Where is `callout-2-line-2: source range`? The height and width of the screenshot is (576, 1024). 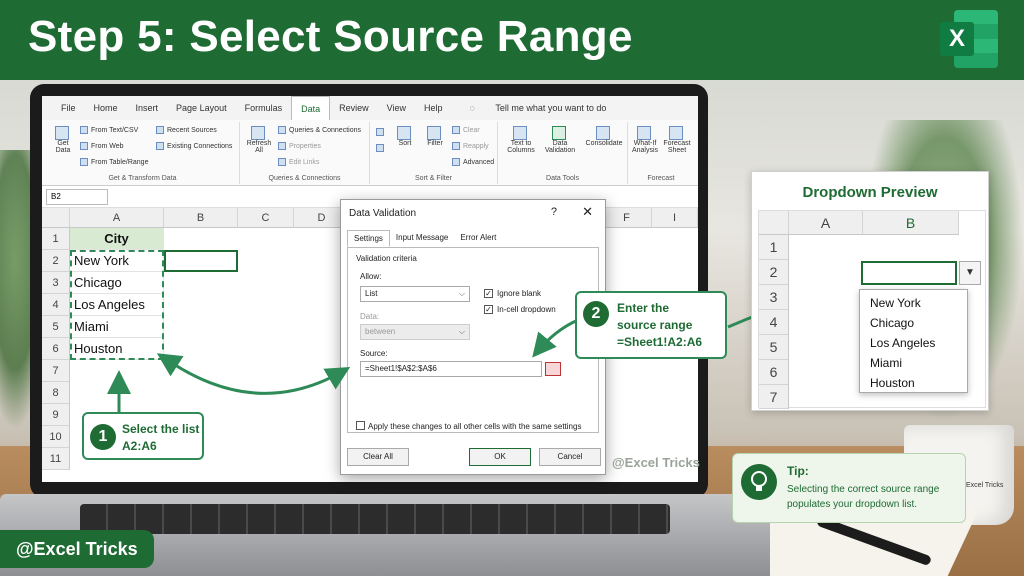
callout-2-line-2: source range is located at coordinates (655, 325).